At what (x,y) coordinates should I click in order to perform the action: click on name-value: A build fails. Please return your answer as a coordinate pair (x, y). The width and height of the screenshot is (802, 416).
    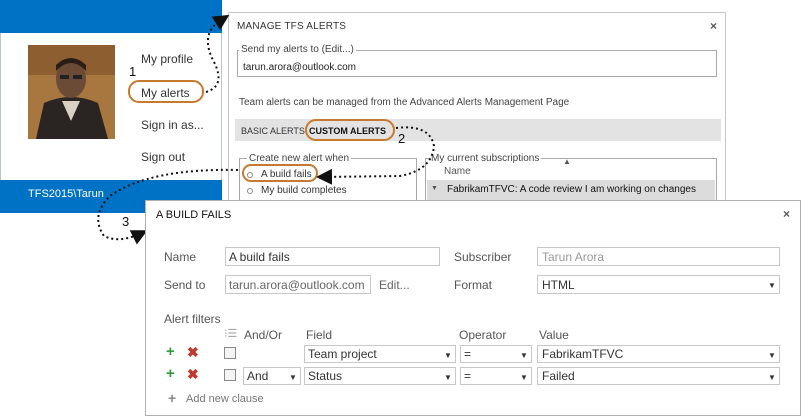
    Looking at the image, I should click on (259, 257).